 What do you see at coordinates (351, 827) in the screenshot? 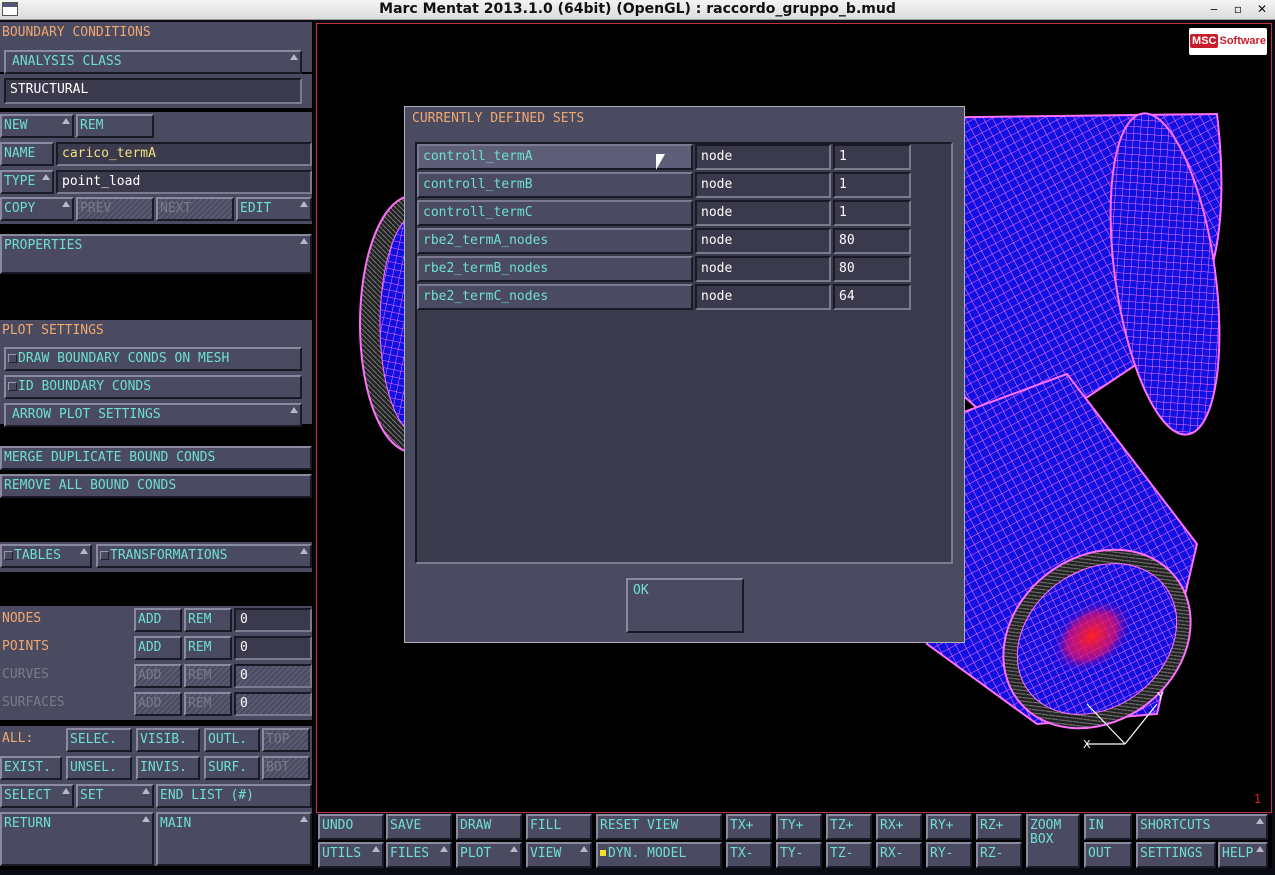
I see `undo-button: UNDO` at bounding box center [351, 827].